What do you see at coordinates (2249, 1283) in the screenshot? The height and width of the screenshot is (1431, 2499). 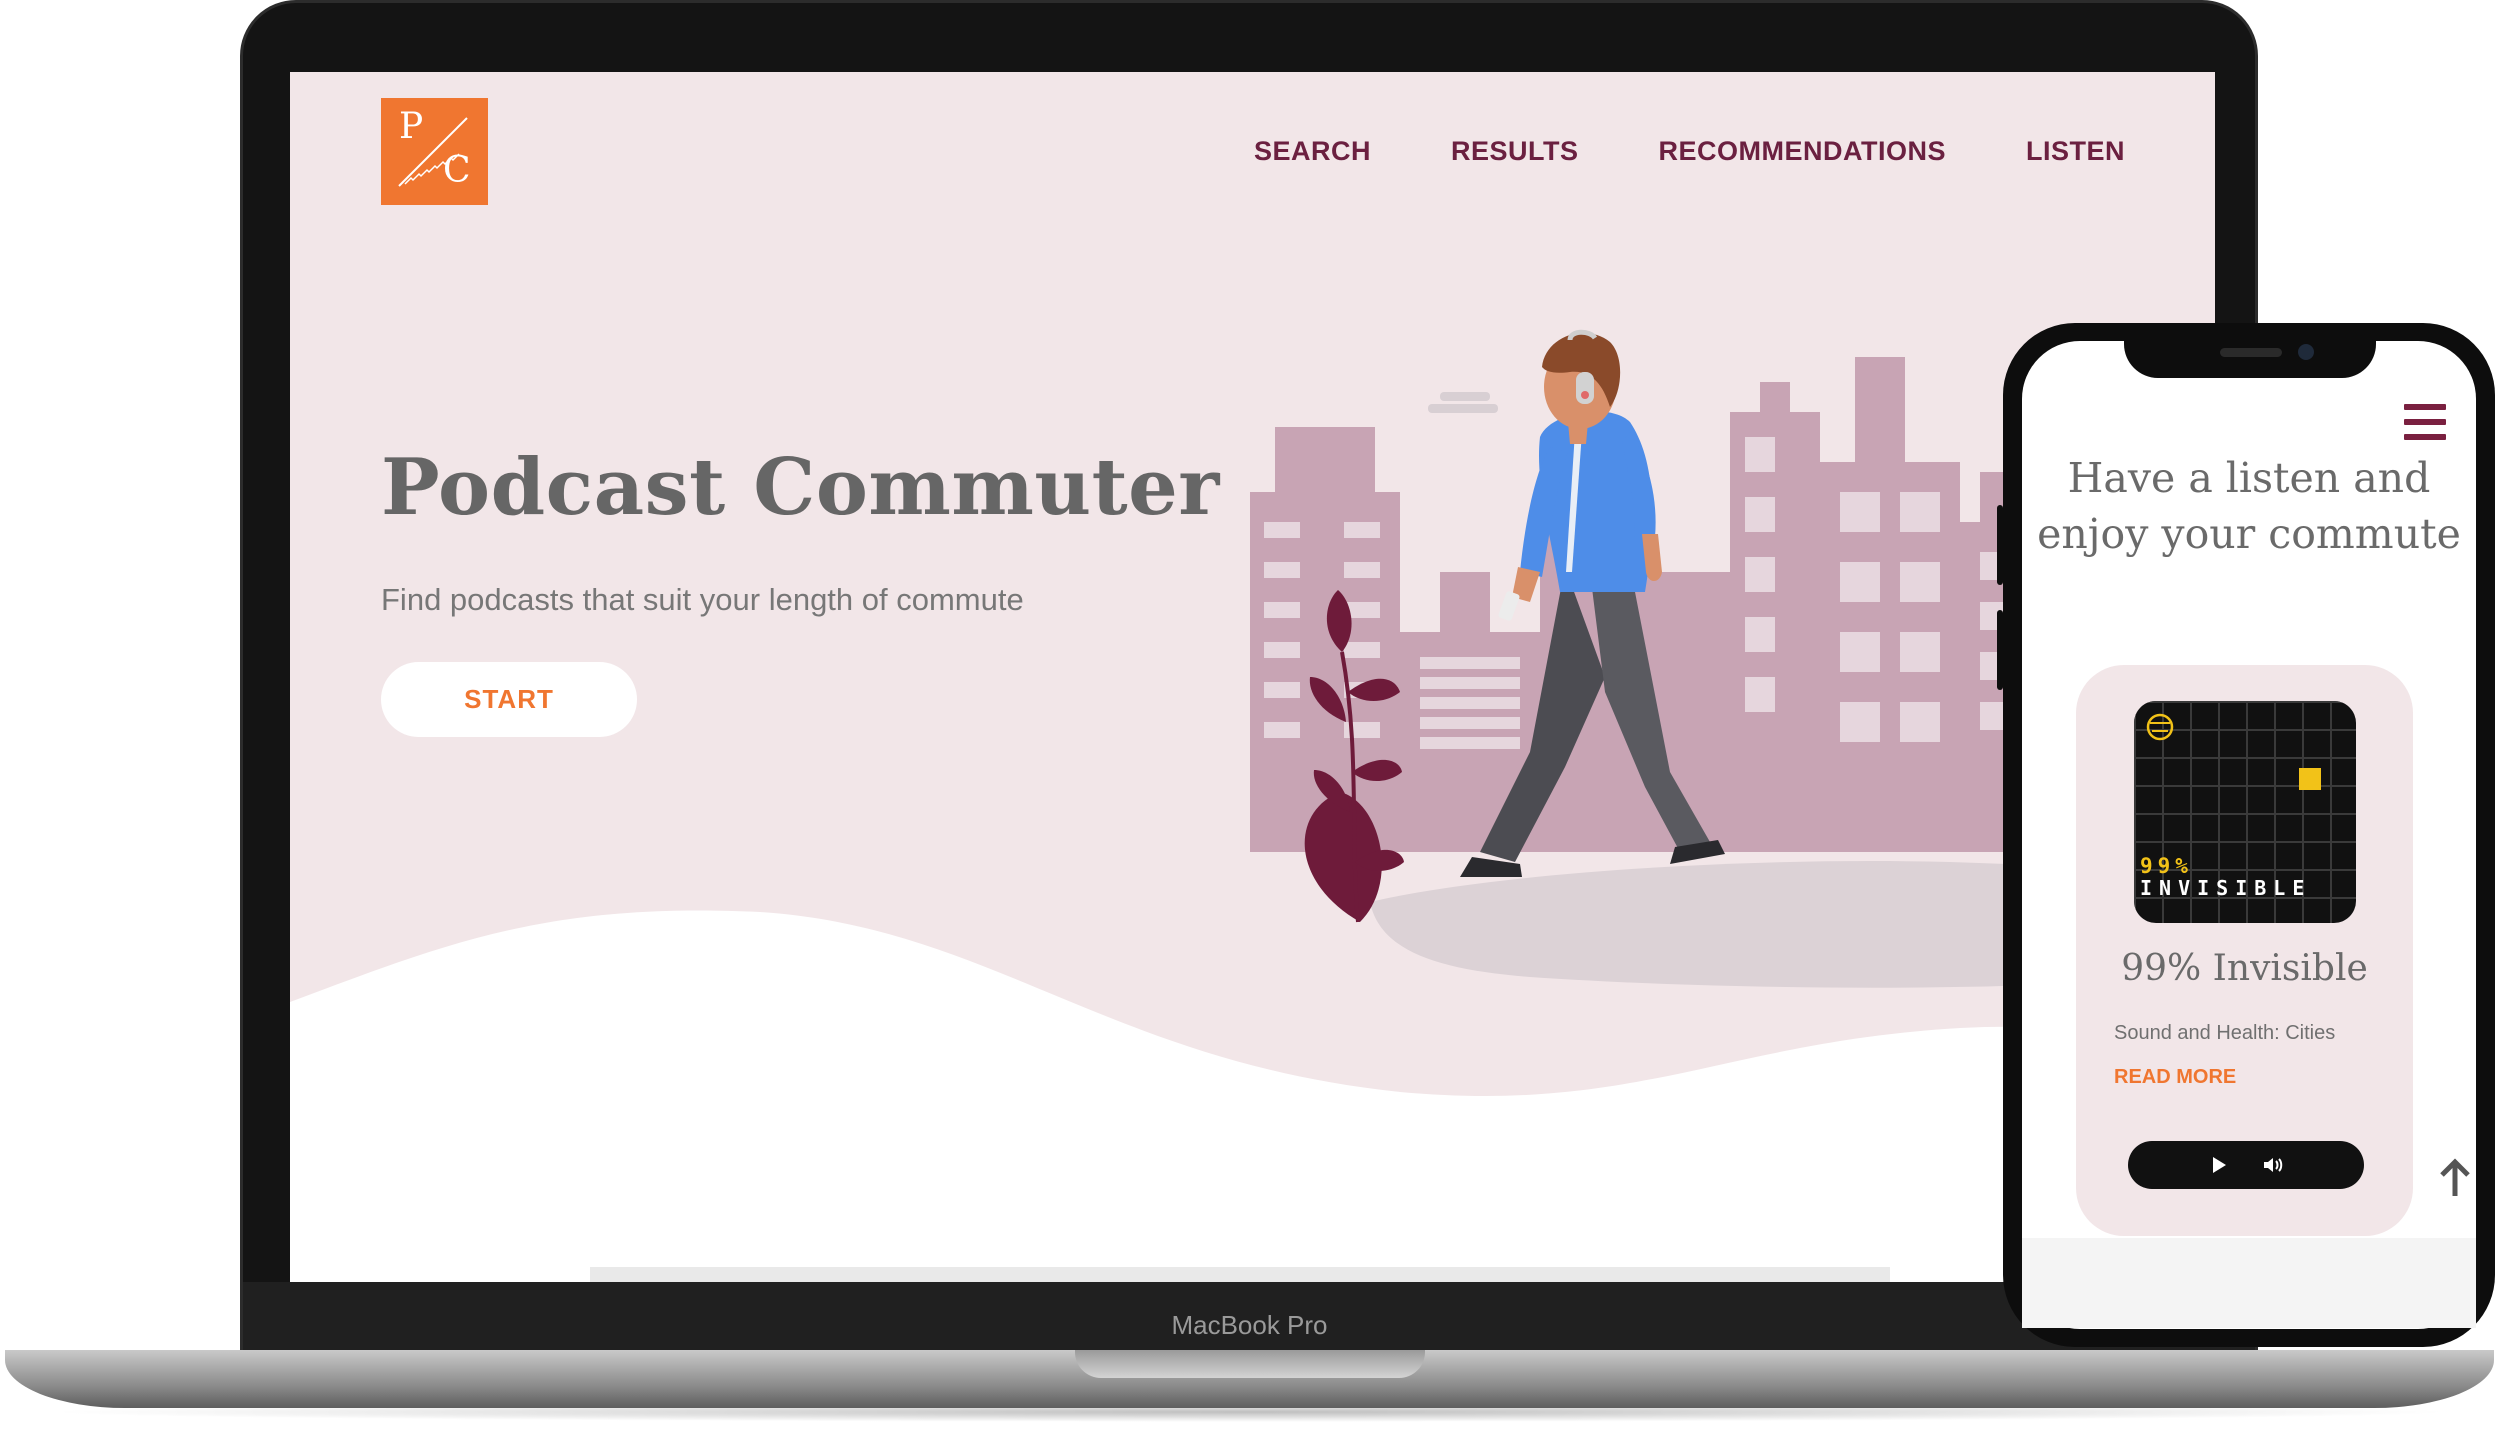 I see `phone-footer-area` at bounding box center [2249, 1283].